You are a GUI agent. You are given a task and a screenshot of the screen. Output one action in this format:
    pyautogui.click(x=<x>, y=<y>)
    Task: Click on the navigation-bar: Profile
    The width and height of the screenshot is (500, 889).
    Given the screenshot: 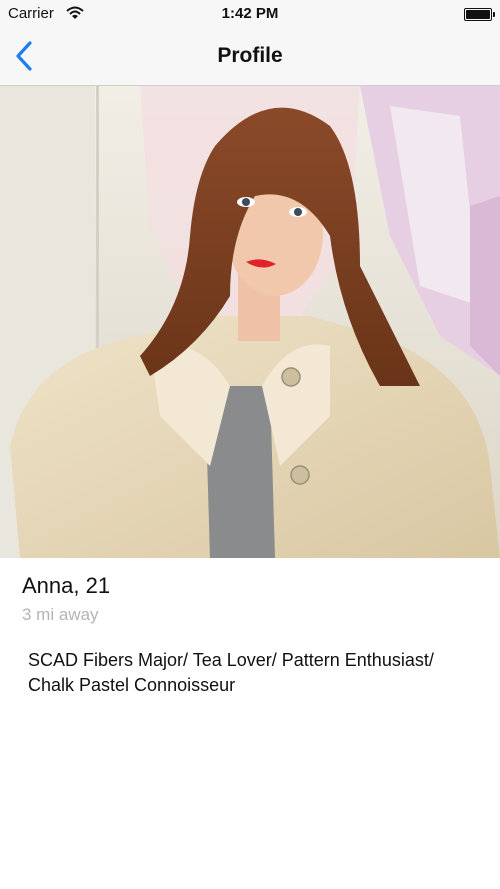 What is the action you would take?
    pyautogui.click(x=250, y=57)
    